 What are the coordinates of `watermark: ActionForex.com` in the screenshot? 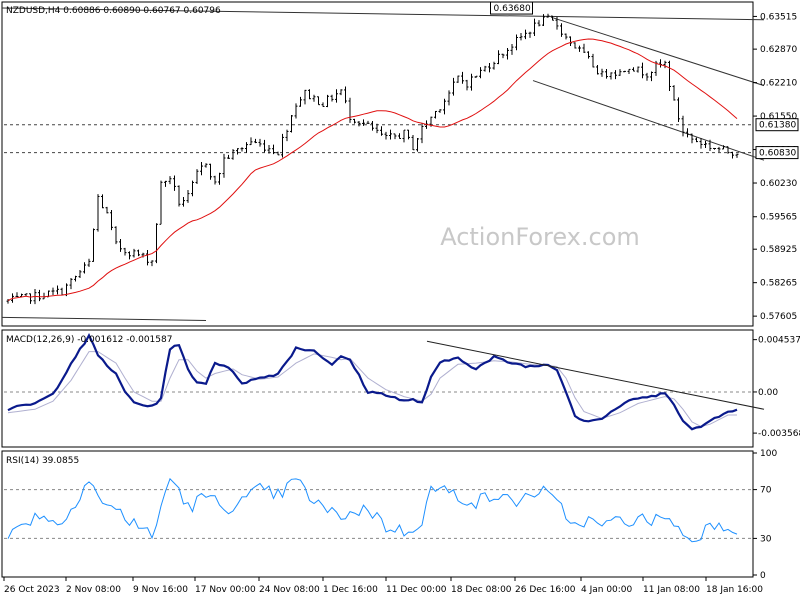 It's located at (540, 237).